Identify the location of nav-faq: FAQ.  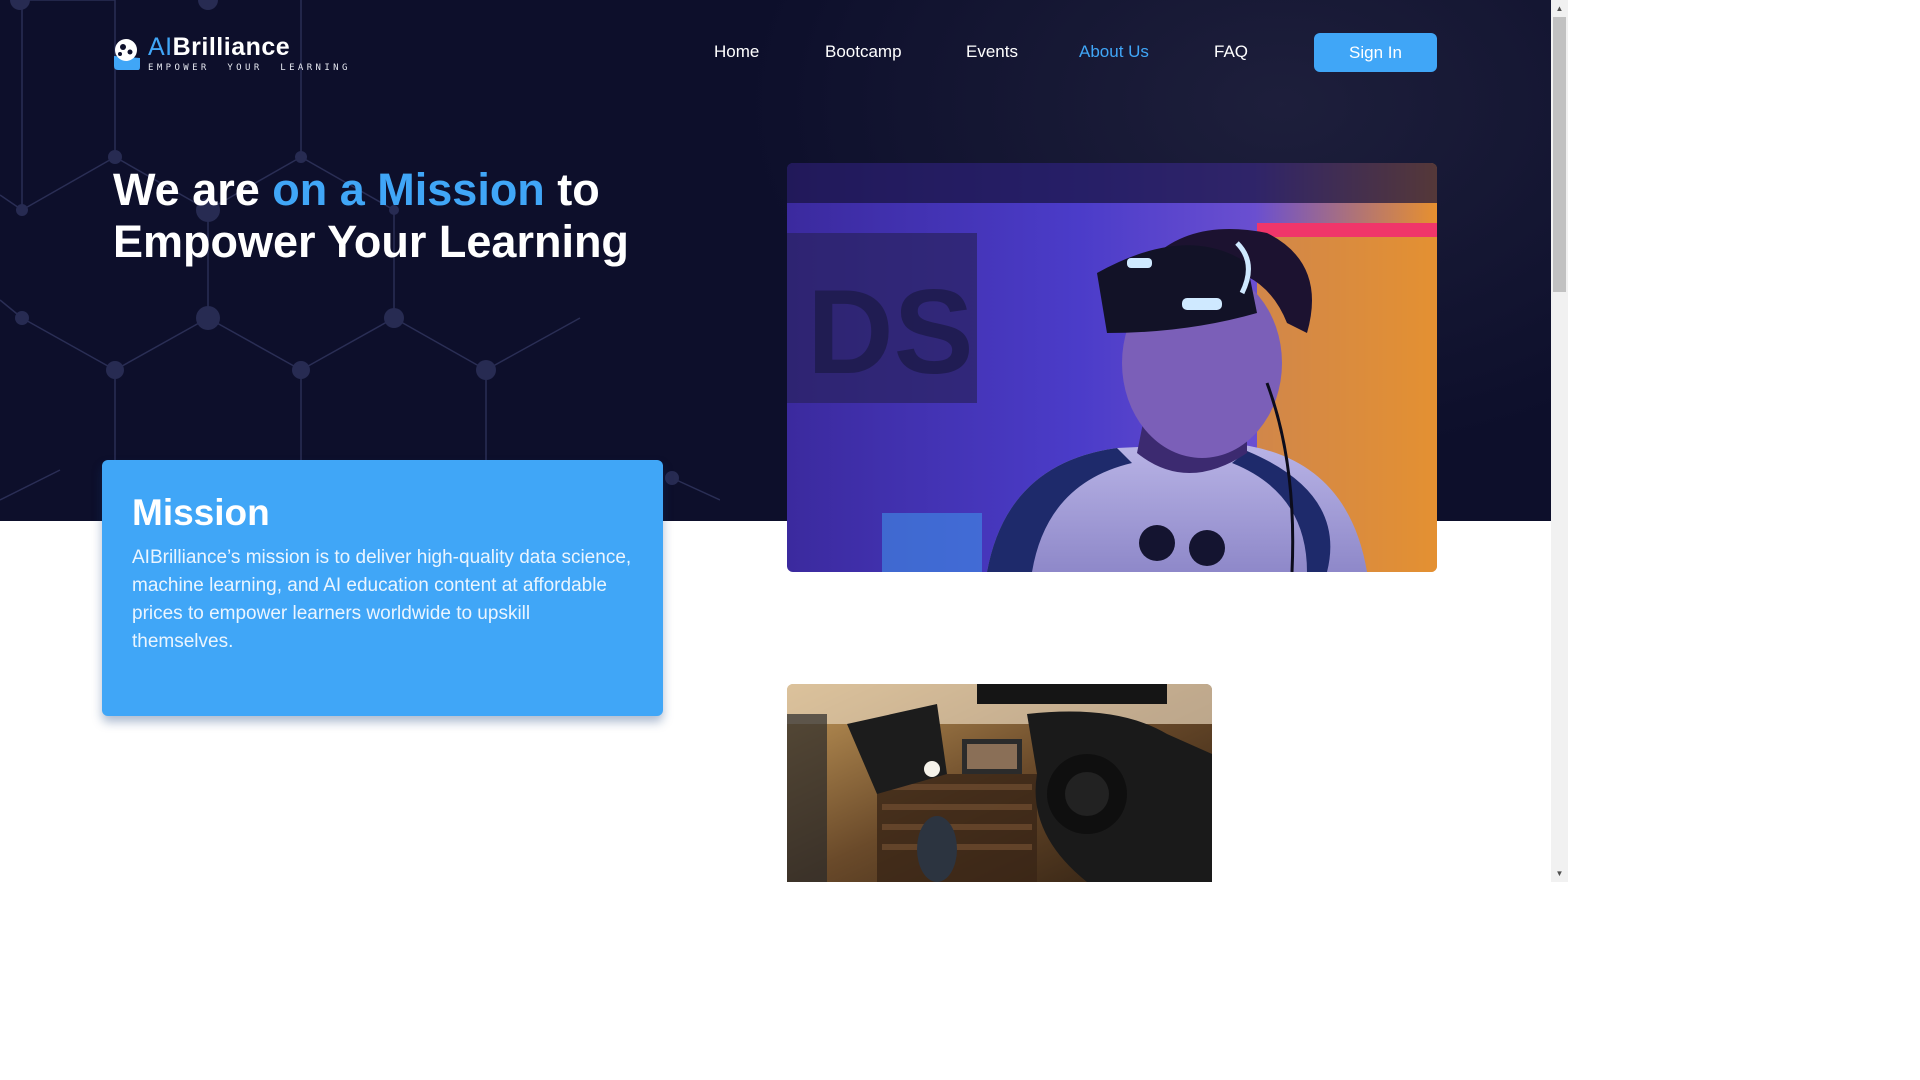
(1231, 52).